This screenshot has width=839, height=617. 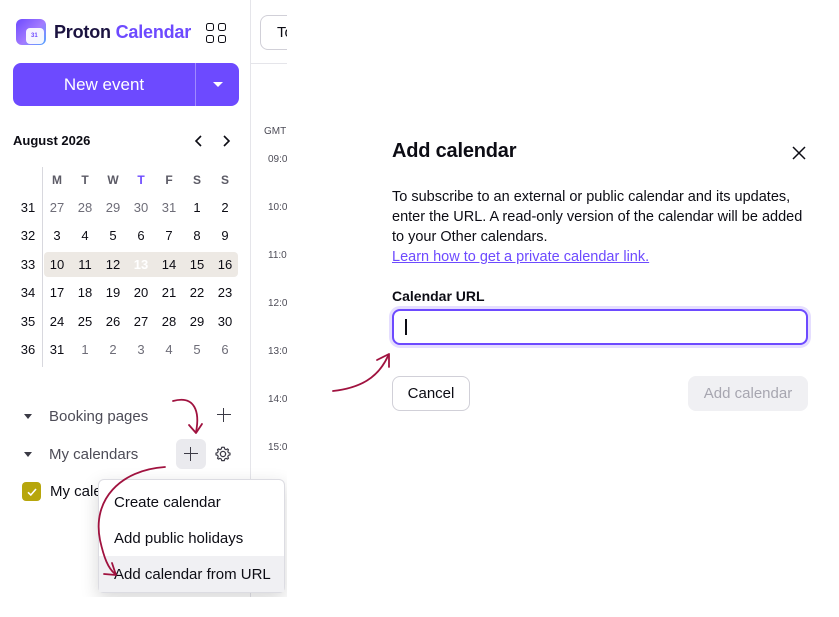 I want to click on day-cell: 7, so click(x=169, y=235).